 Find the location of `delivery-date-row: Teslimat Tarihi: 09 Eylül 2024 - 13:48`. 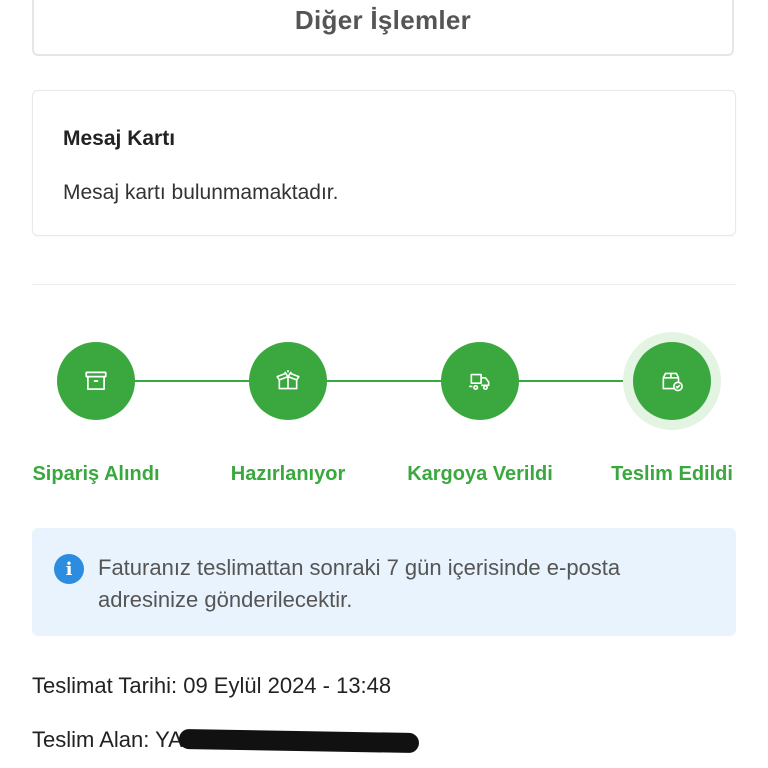

delivery-date-row: Teslimat Tarihi: 09 Eylül 2024 - 13:48 is located at coordinates (211, 686).